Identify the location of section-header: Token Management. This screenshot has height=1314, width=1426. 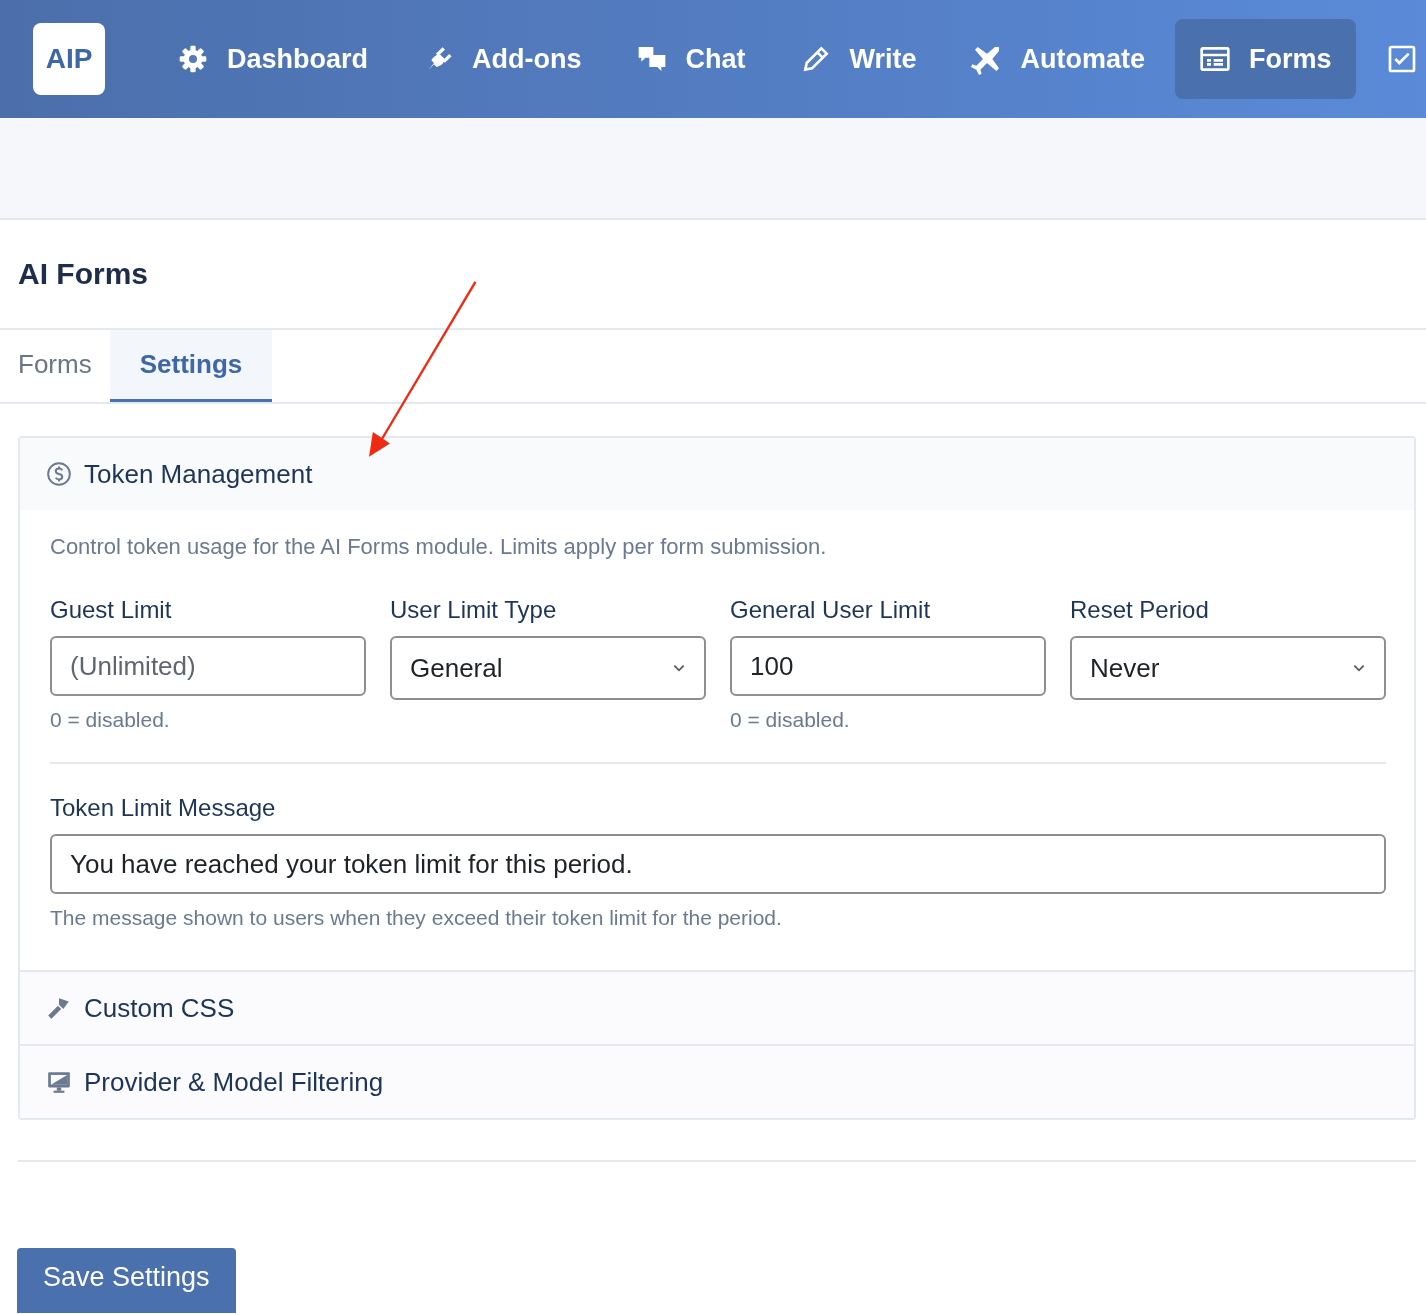
(717, 474).